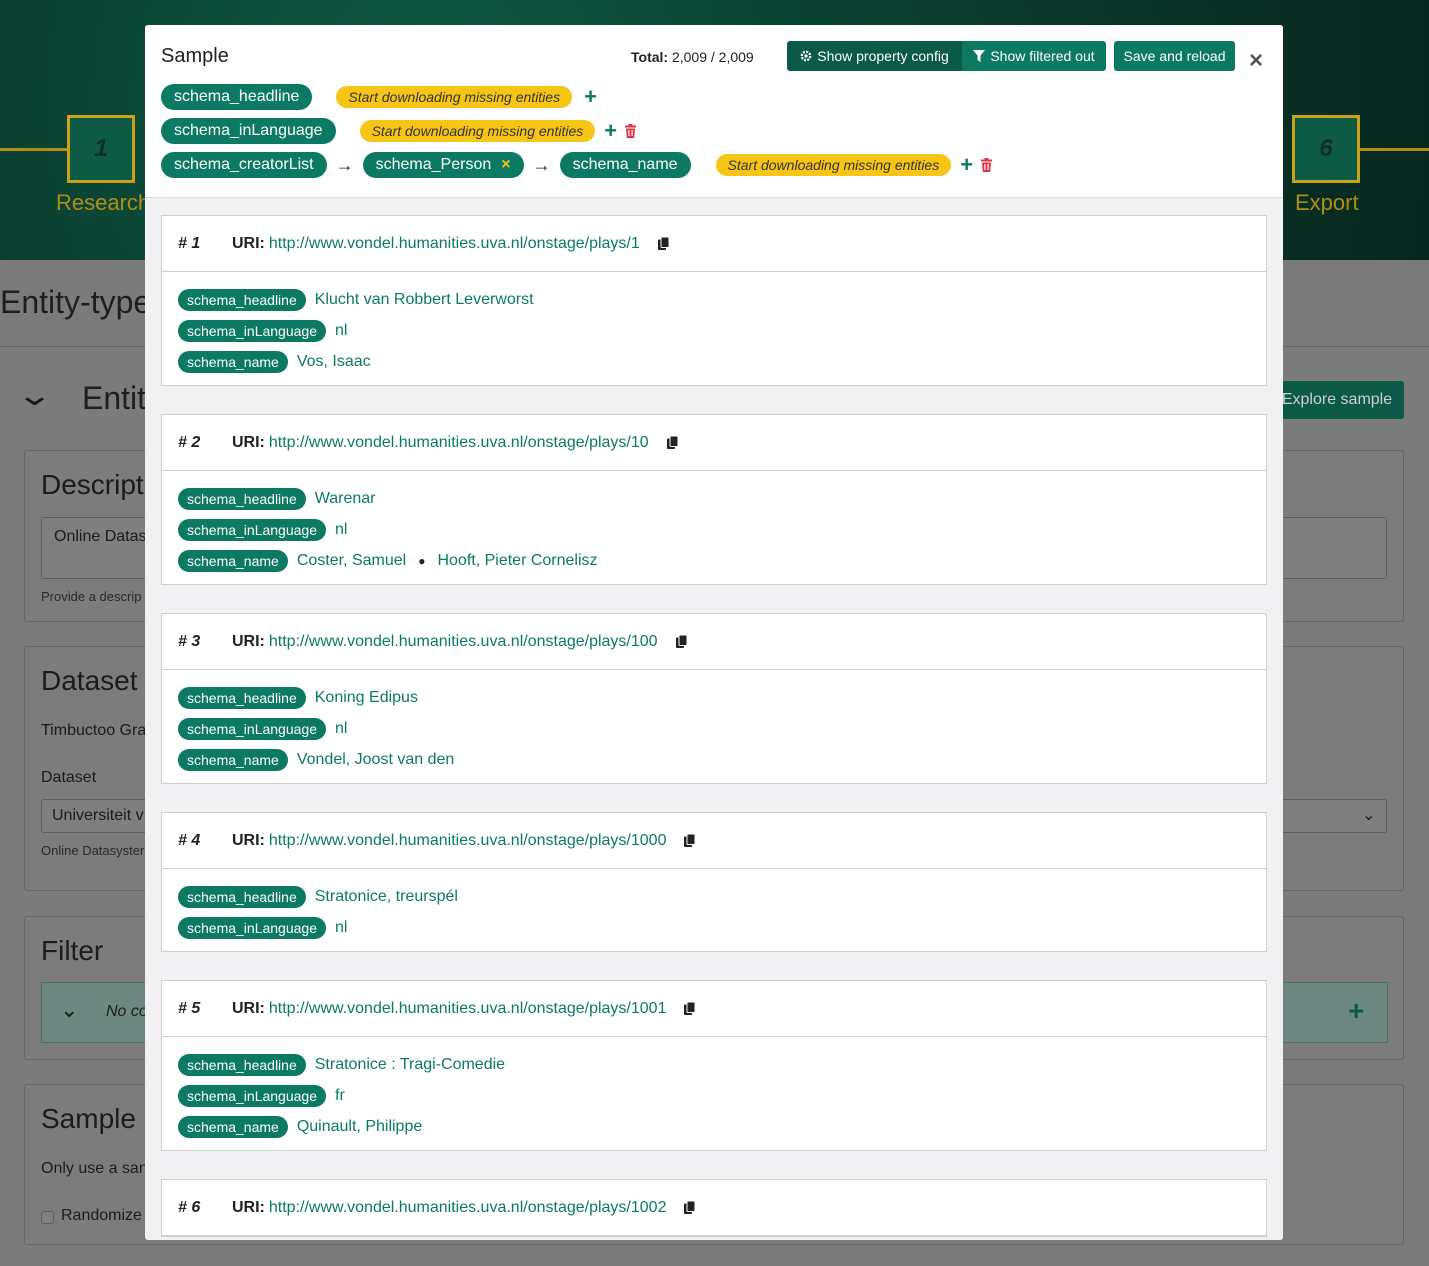 Image resolution: width=1429 pixels, height=1266 pixels. I want to click on property-value: Stratonice : Tragi-Comedie, so click(410, 1065).